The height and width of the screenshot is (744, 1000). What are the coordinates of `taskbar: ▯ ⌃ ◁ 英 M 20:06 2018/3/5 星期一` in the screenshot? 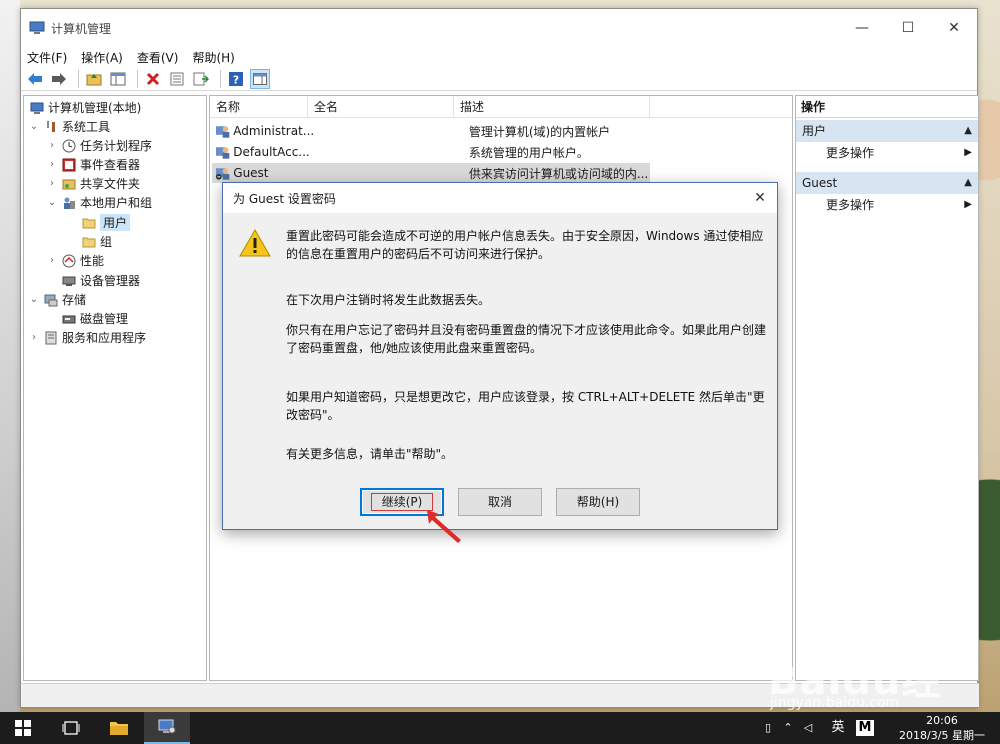 It's located at (500, 728).